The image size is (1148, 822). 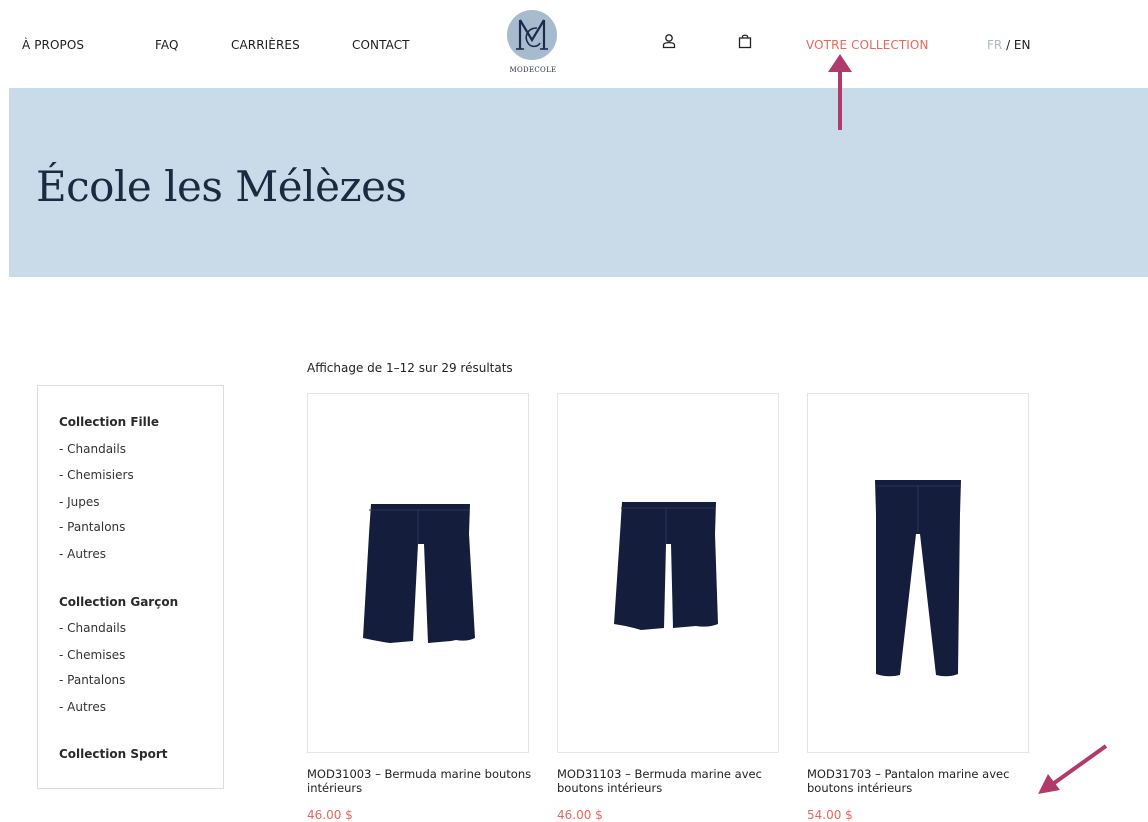 What do you see at coordinates (109, 422) in the screenshot?
I see `category-heading-girls: Collection Fille` at bounding box center [109, 422].